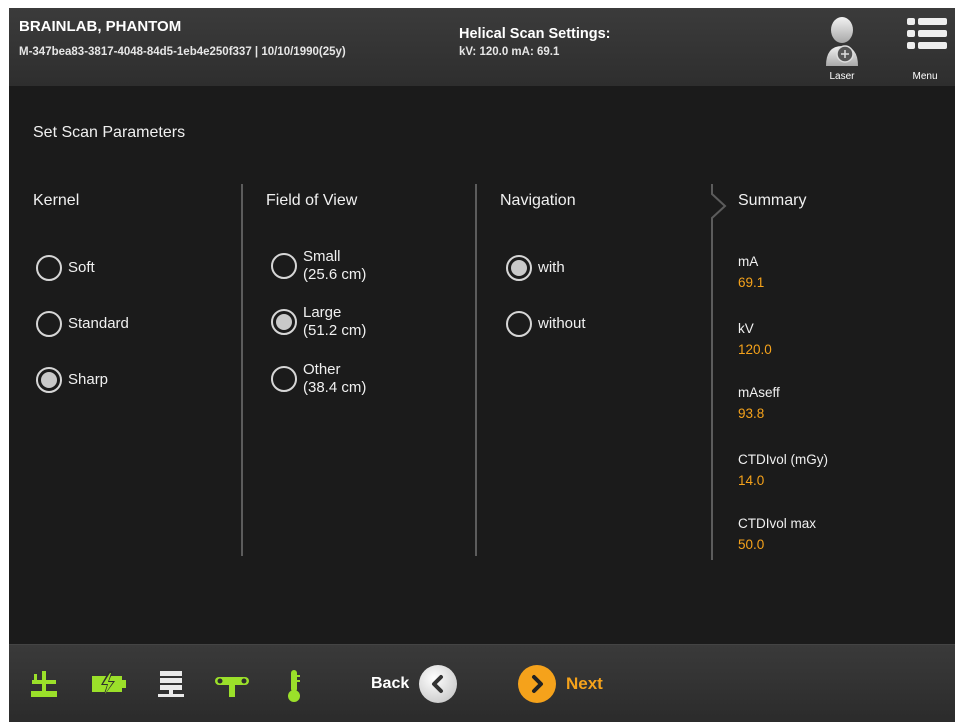 This screenshot has height=722, width=965. Describe the element at coordinates (719, 372) in the screenshot. I see `summary-divider-chevron` at that location.